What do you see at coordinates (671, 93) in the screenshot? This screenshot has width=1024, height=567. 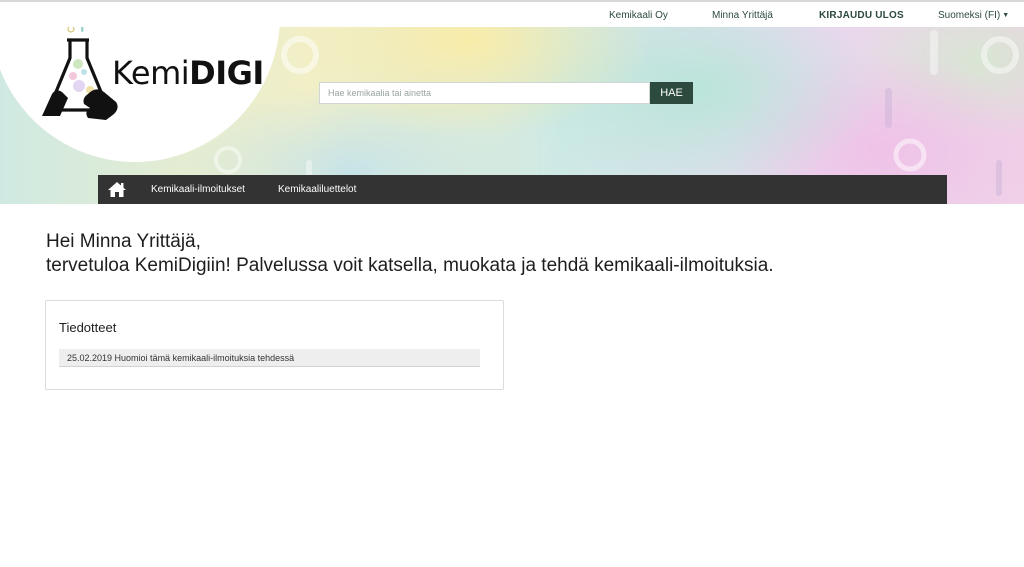 I see `search-button: HAE` at bounding box center [671, 93].